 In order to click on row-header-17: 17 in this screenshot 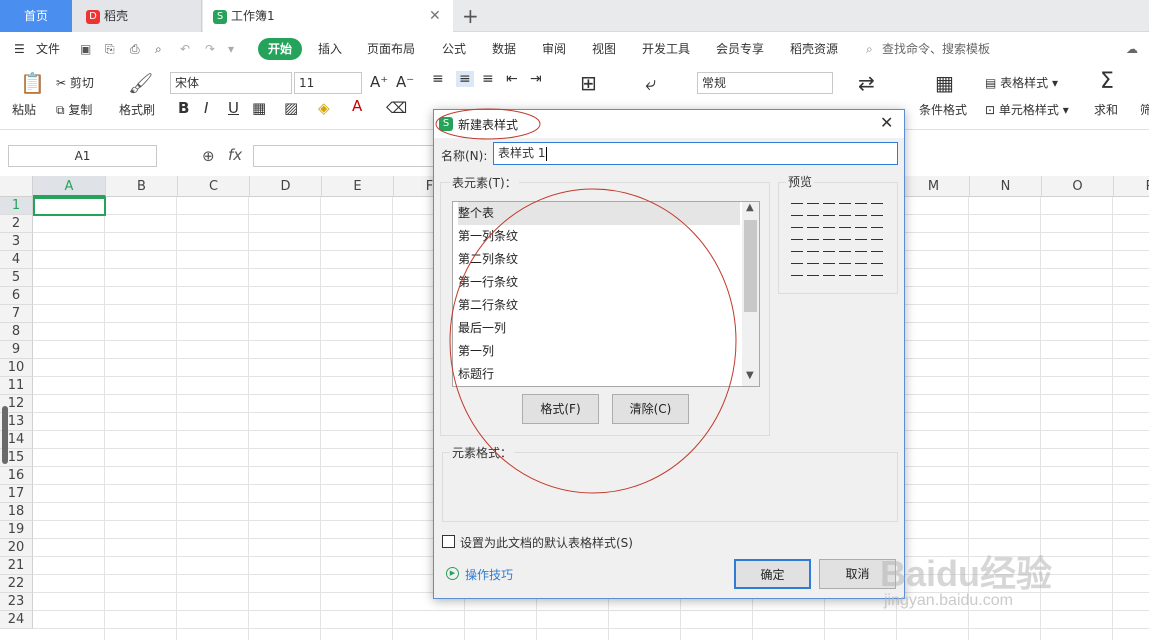, I will do `click(16, 494)`.